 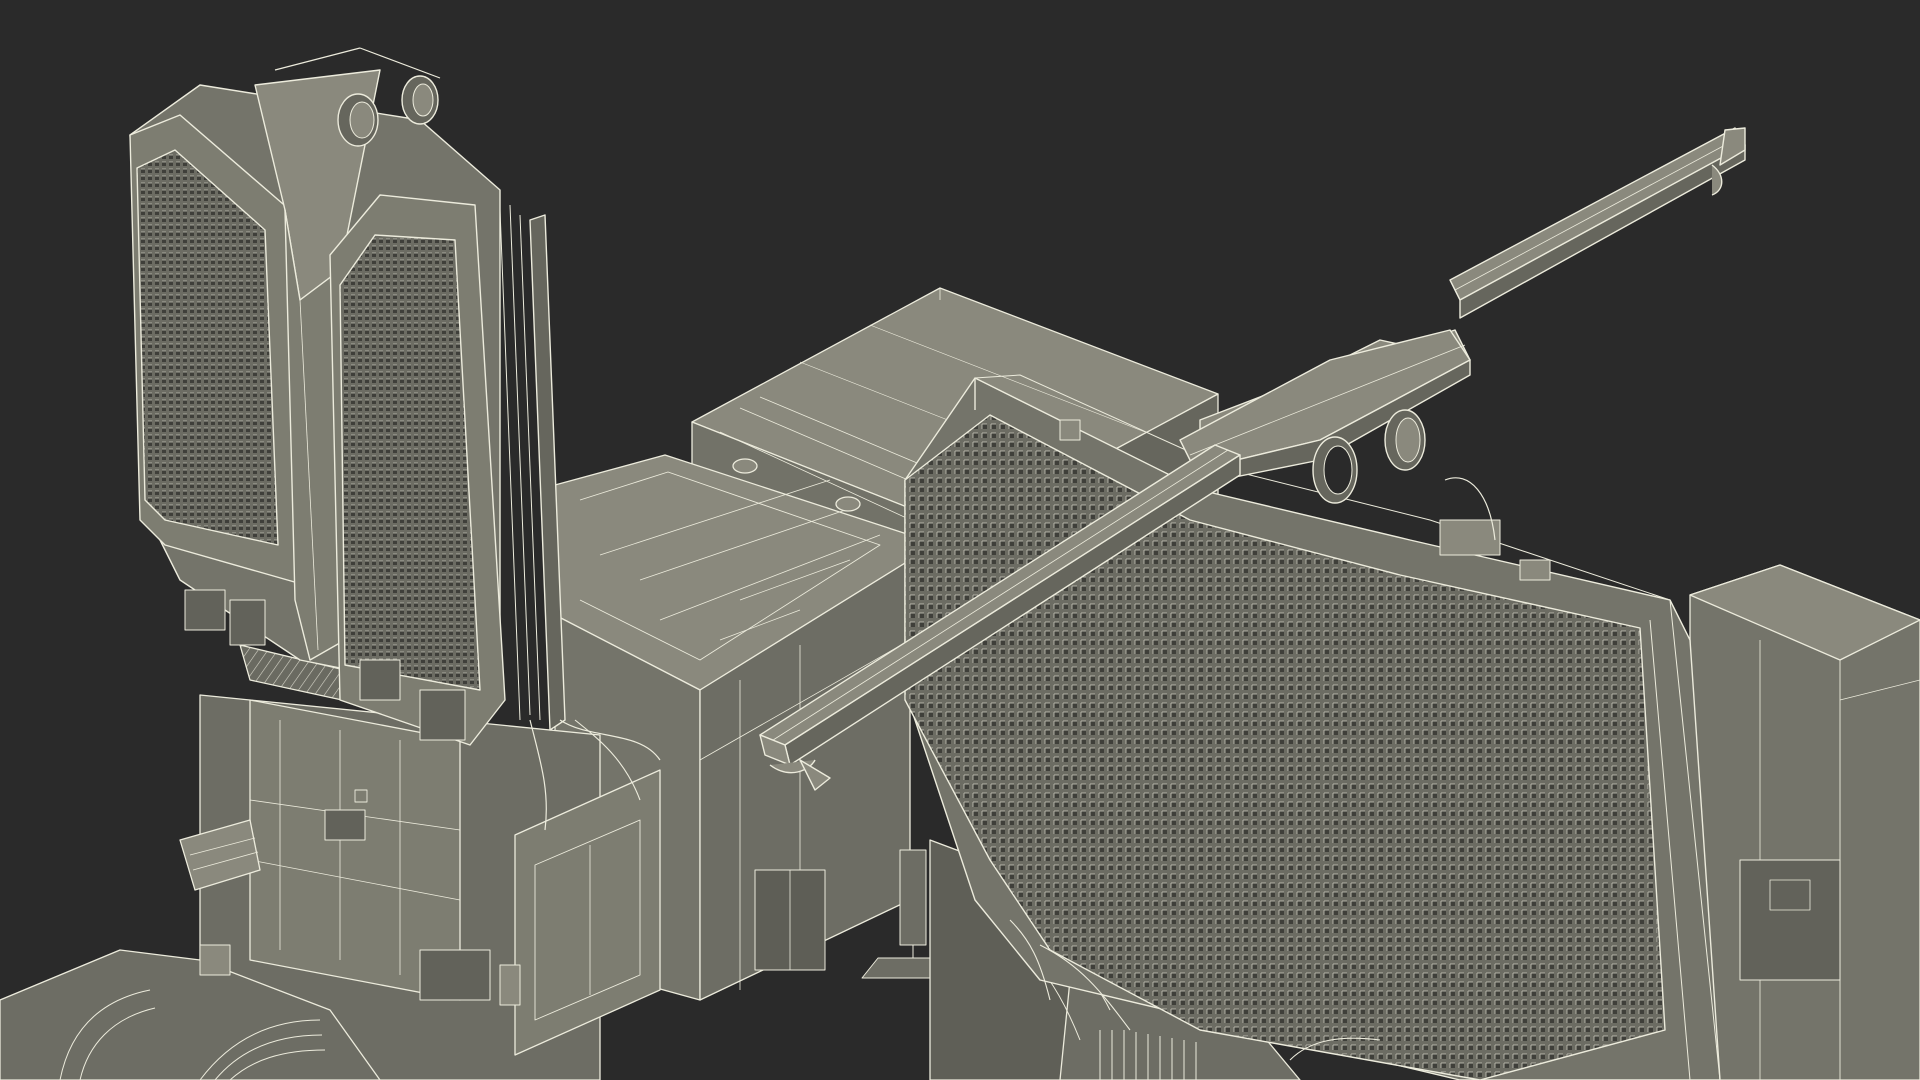 What do you see at coordinates (1804, 822) in the screenshot?
I see `right-body` at bounding box center [1804, 822].